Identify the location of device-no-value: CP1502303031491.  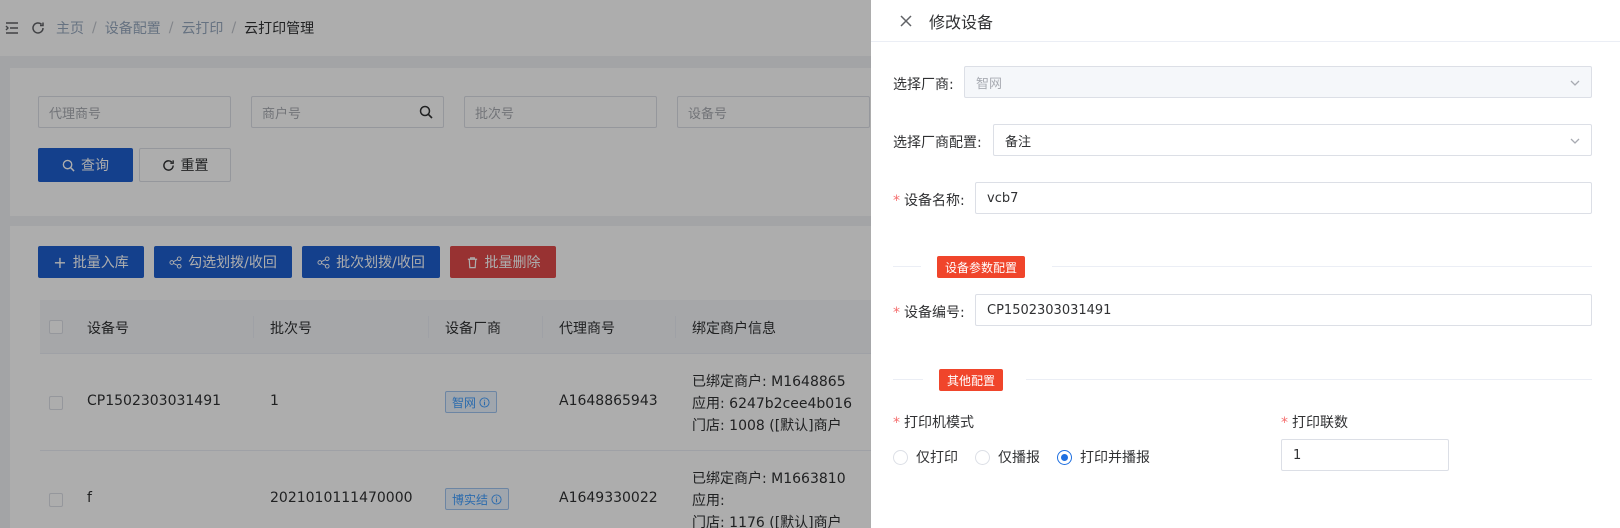
(1049, 310).